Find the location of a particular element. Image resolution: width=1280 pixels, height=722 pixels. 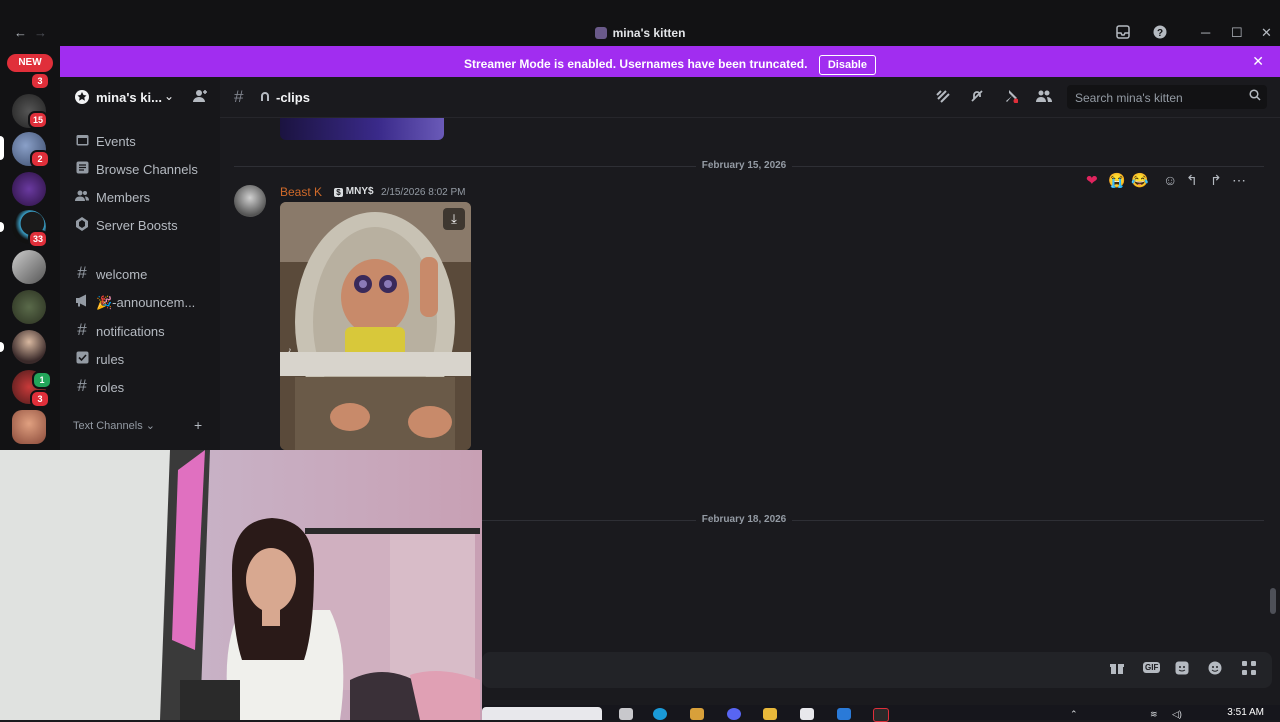

app-titlebar: ← → mina's kitten ? ─ ☐ ✕ is located at coordinates (640, 33).